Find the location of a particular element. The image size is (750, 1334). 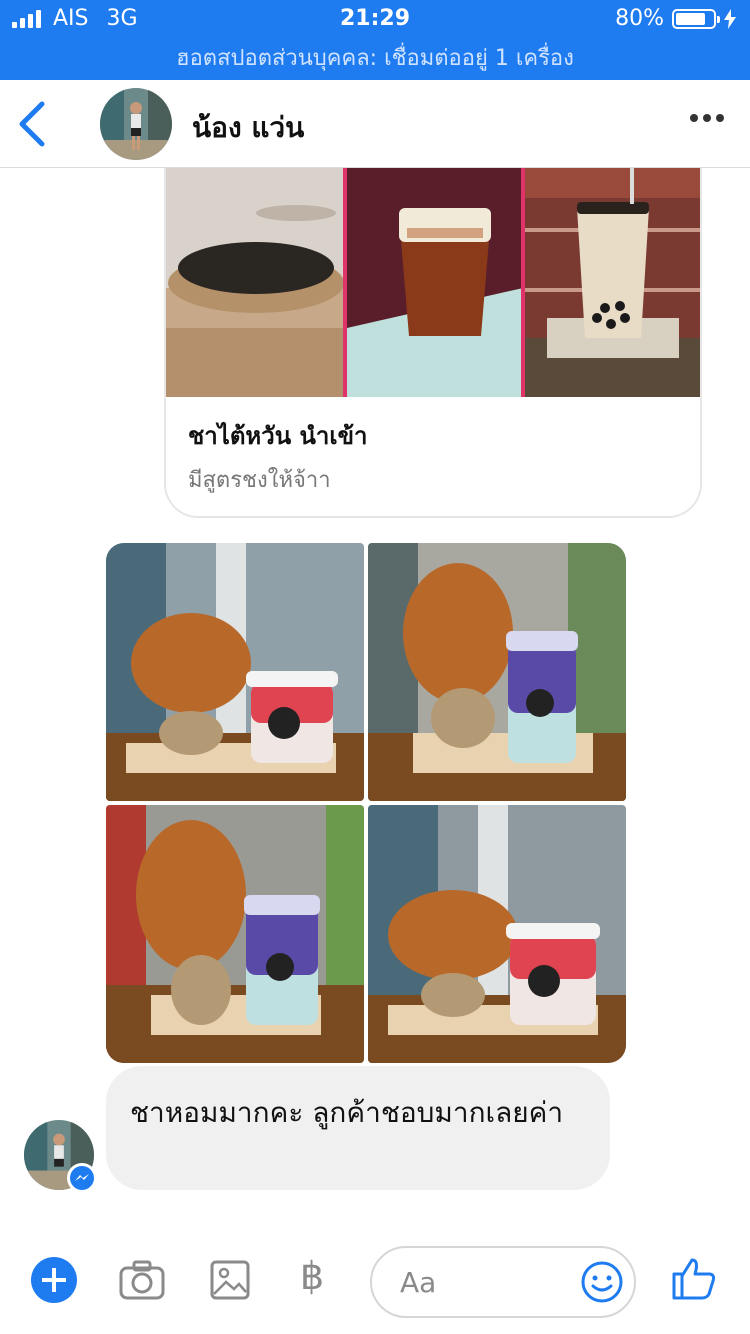

contact-avatar is located at coordinates (136, 124).